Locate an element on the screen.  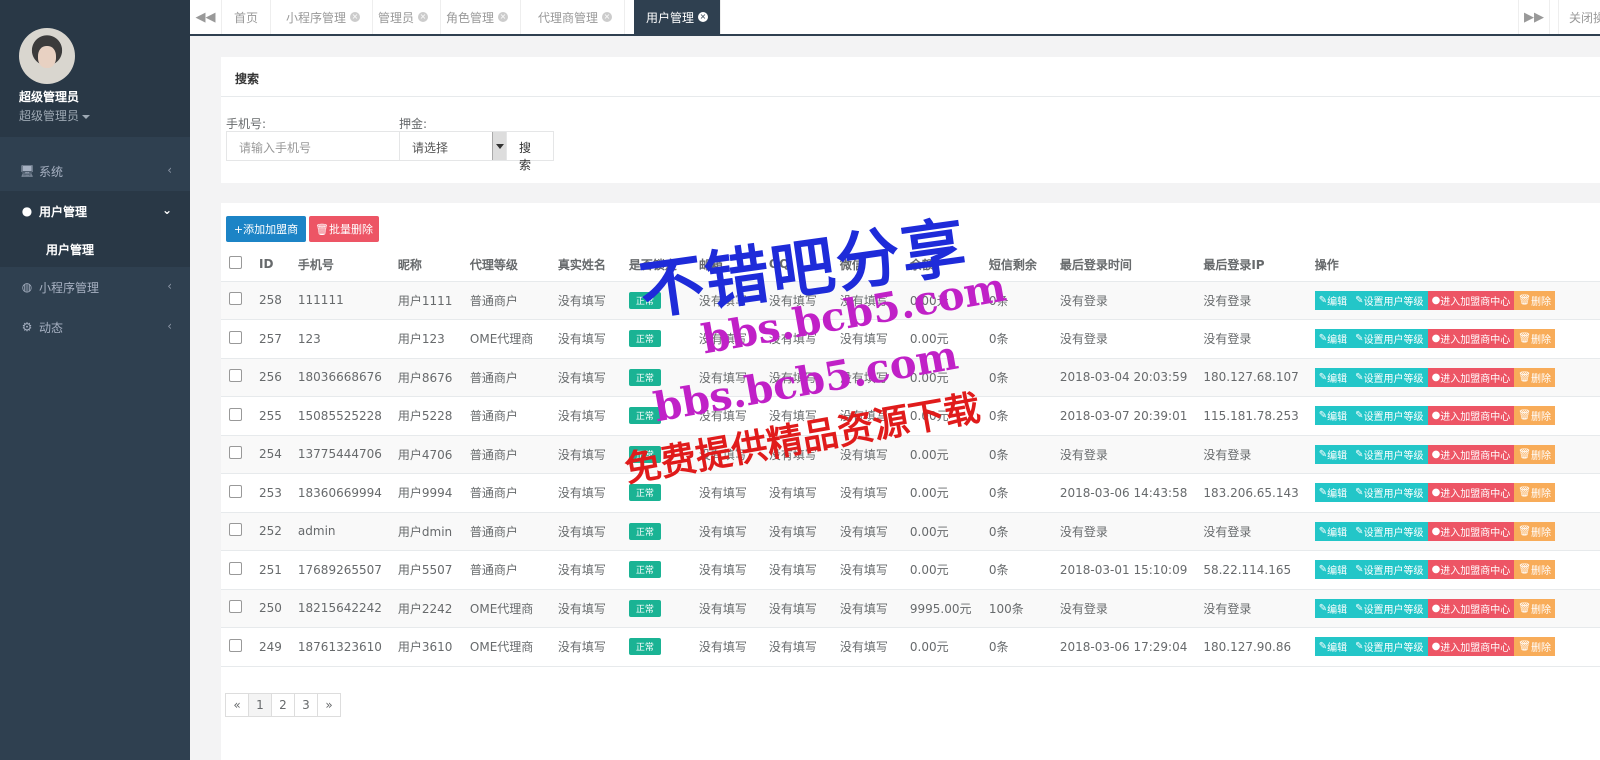
user-icon: ● is located at coordinates (1436, 608).